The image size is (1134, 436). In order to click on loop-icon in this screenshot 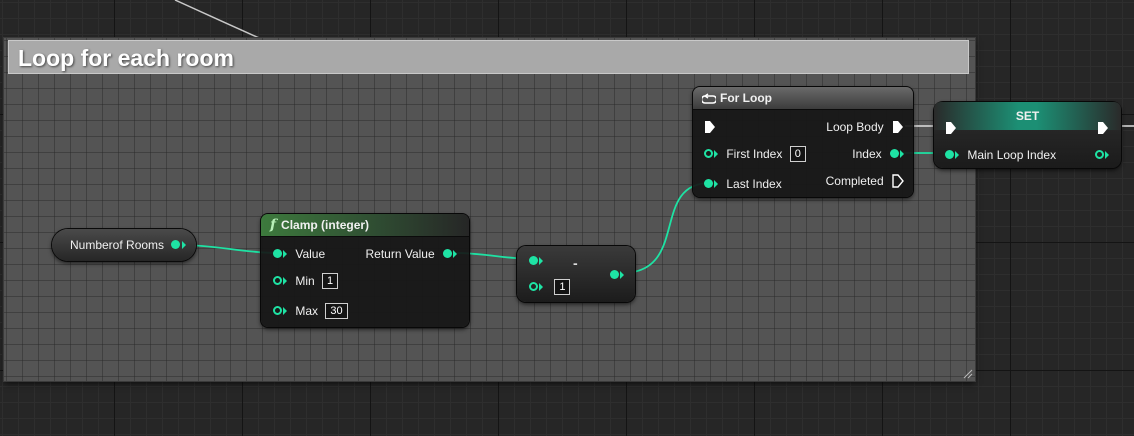, I will do `click(709, 98)`.